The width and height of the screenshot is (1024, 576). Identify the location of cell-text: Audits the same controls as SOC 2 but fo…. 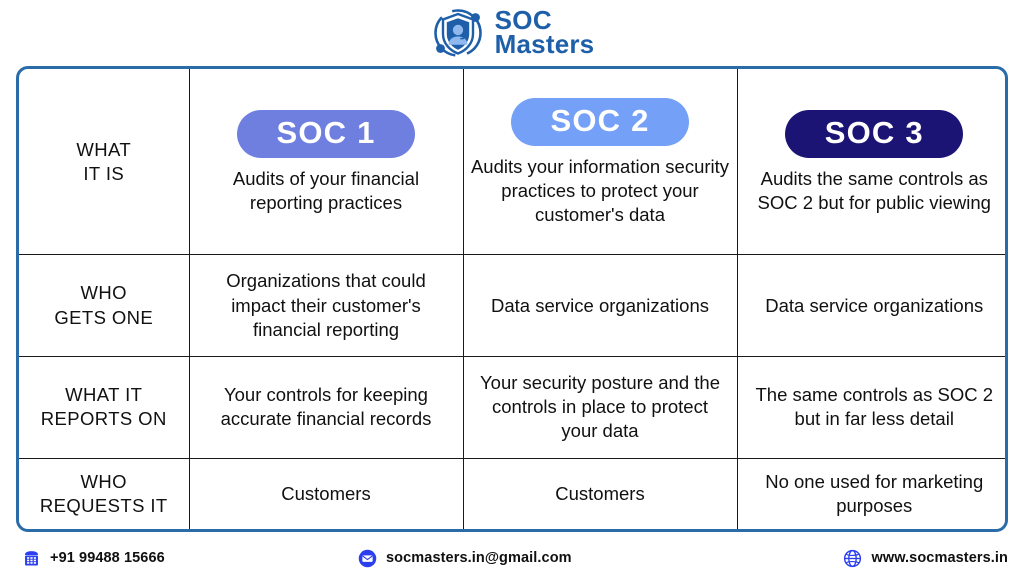
(874, 191).